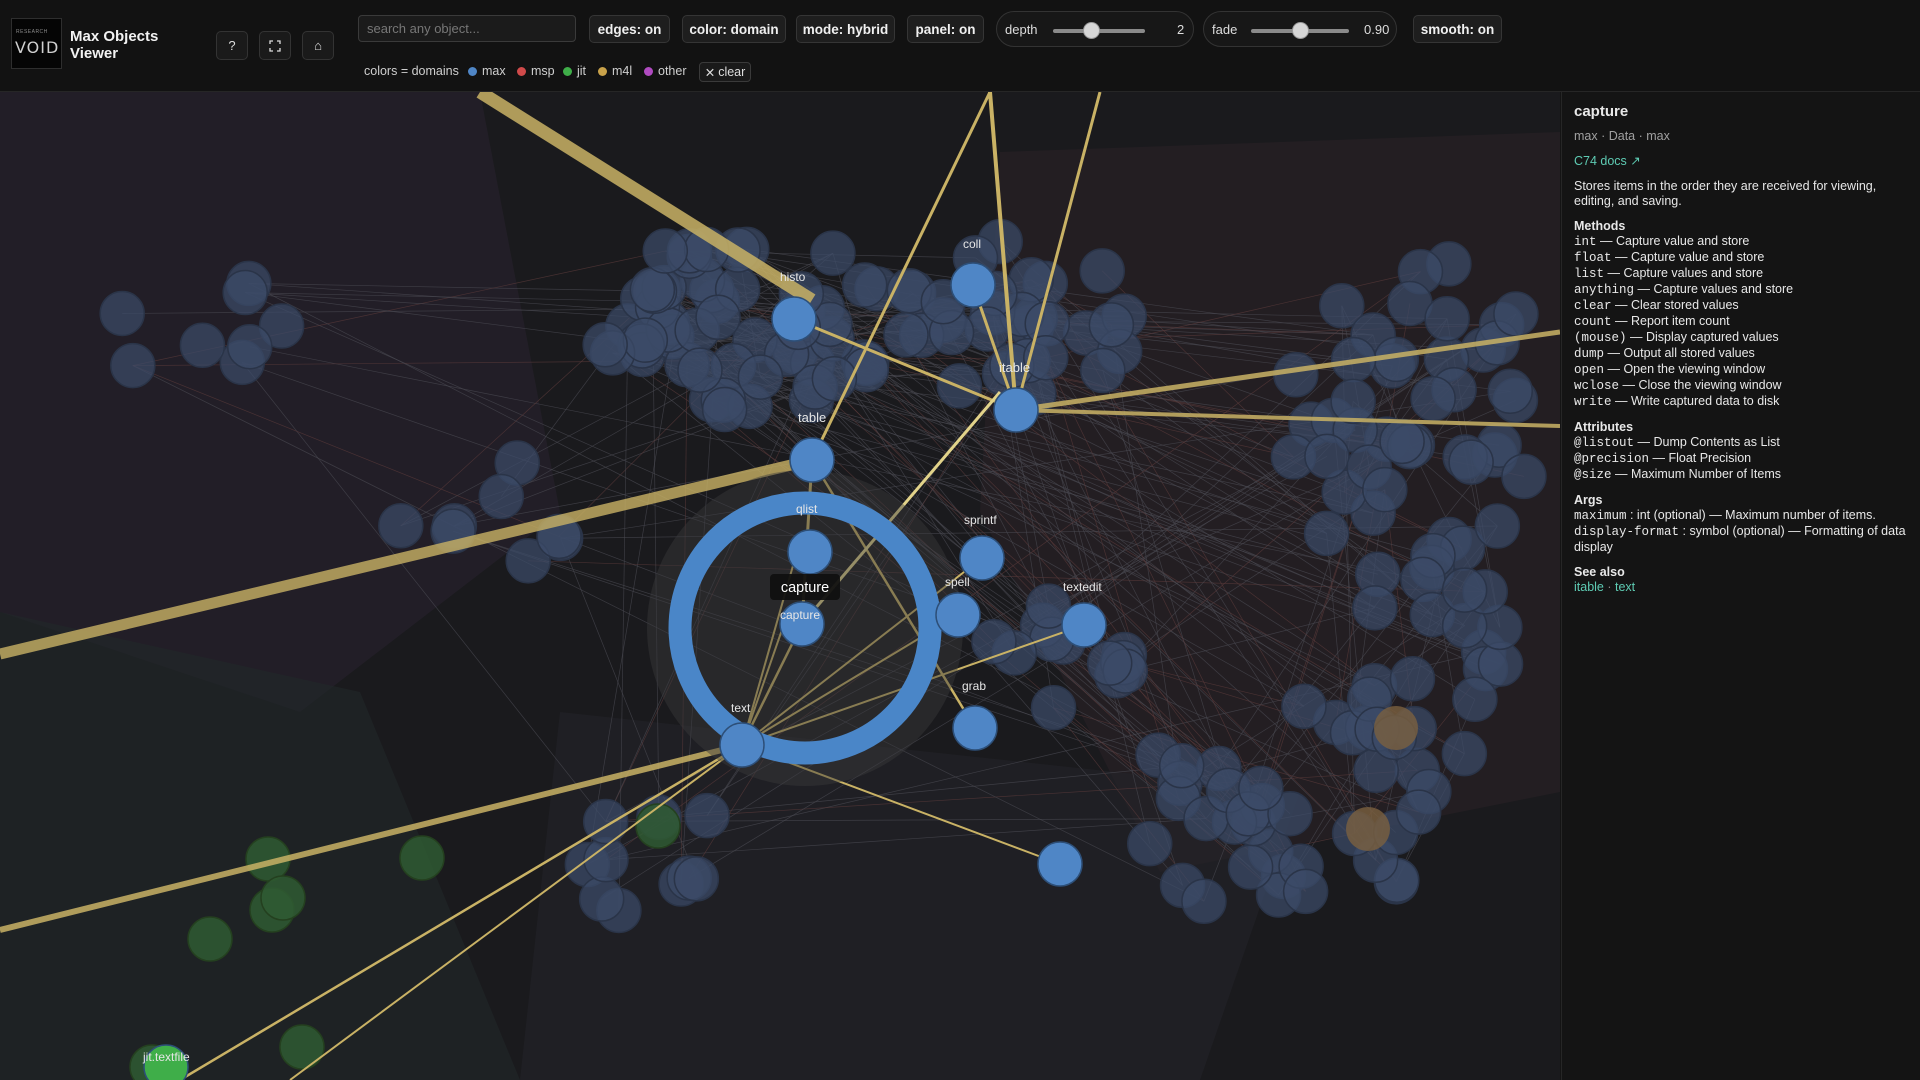 The width and height of the screenshot is (1920, 1080). Describe the element at coordinates (1014, 367) in the screenshot. I see `node-label-itable: itable` at that location.